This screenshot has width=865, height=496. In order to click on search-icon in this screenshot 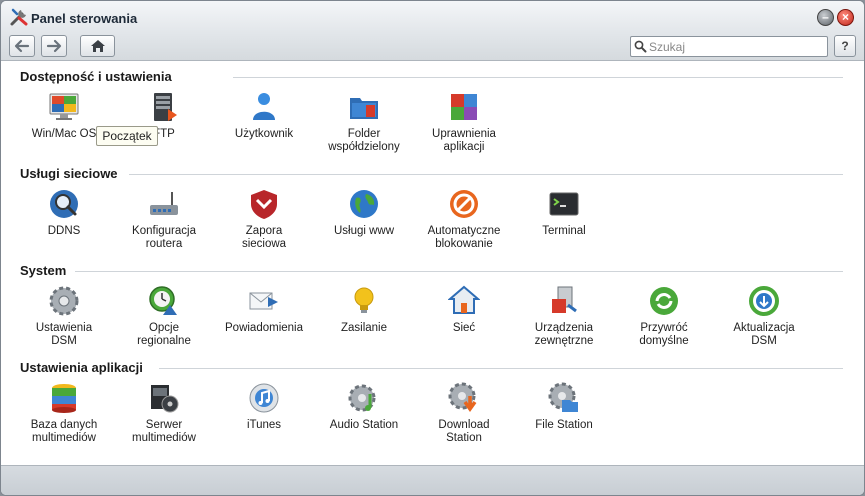, I will do `click(640, 46)`.